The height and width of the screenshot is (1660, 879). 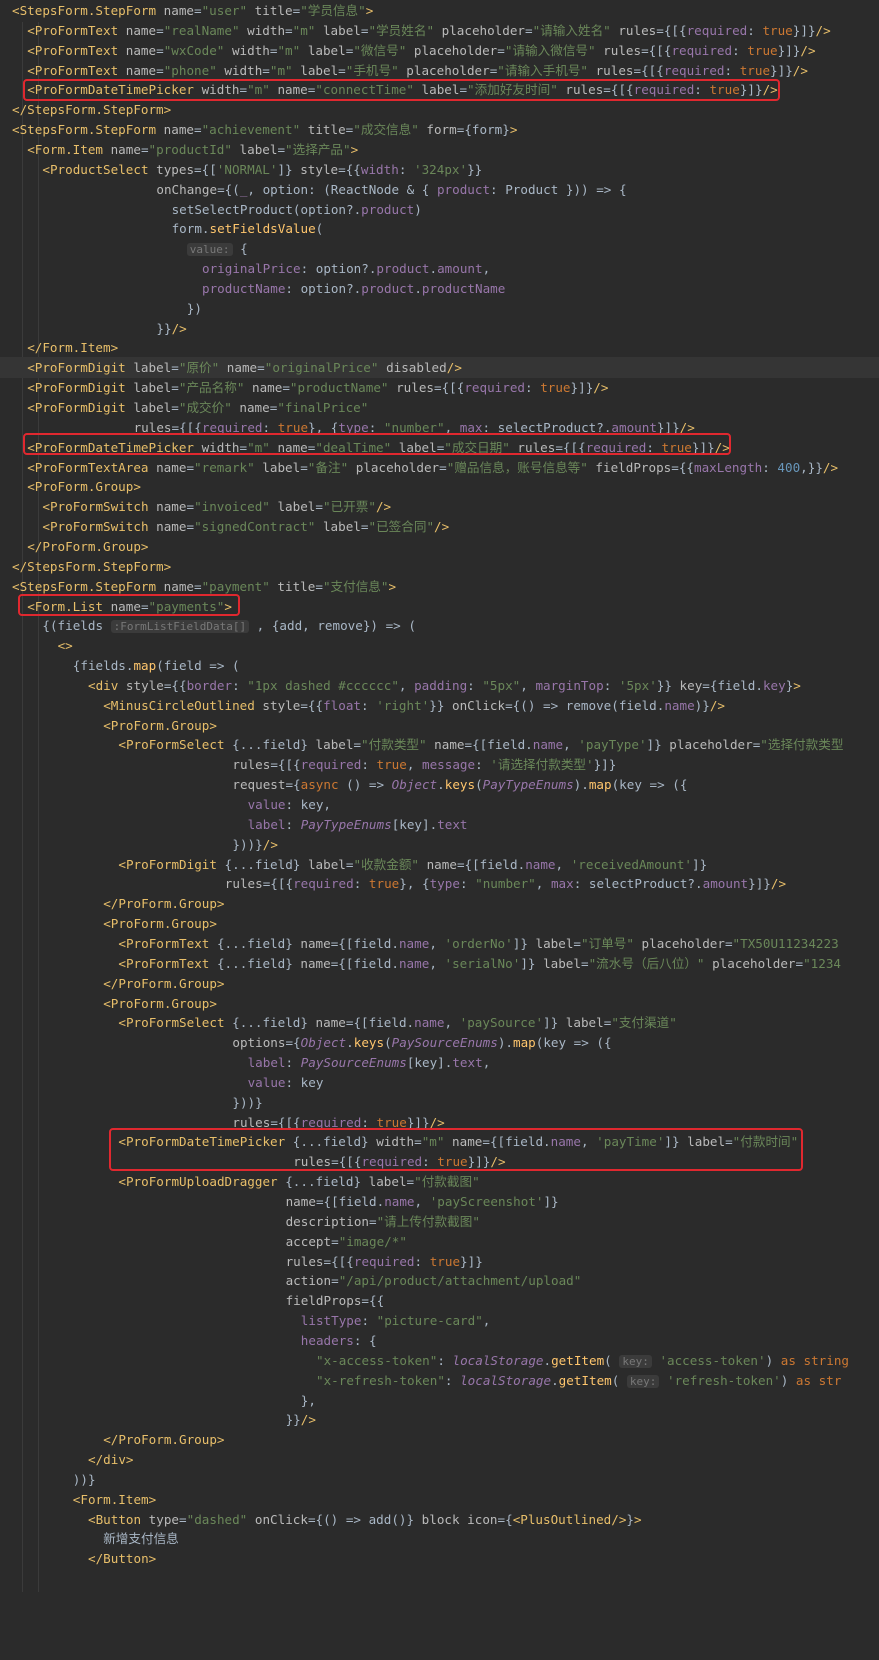 I want to click on code-token: product, so click(x=388, y=209).